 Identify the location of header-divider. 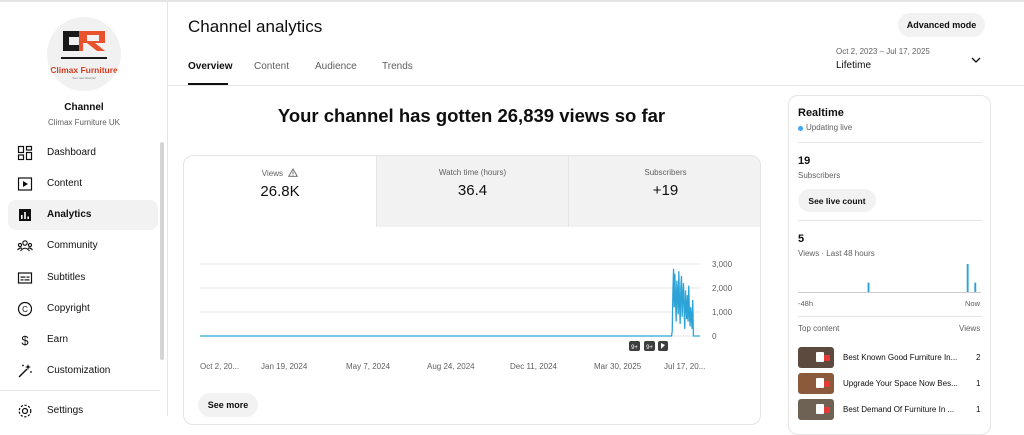
(596, 85).